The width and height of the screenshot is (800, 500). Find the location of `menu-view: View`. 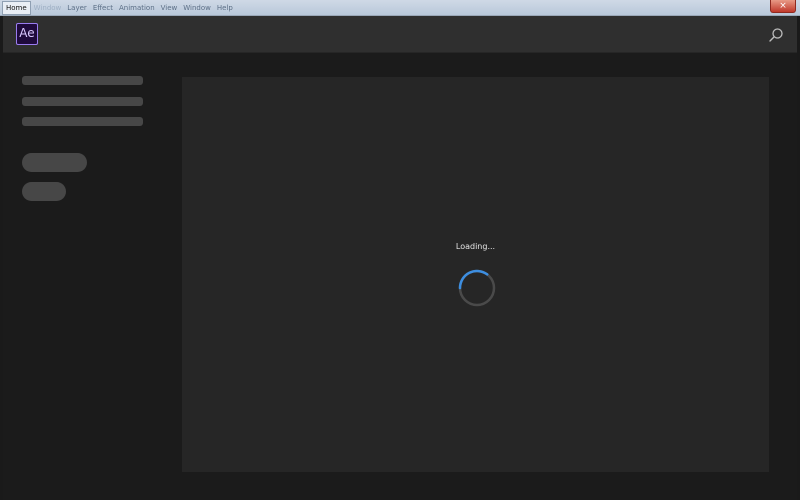

menu-view: View is located at coordinates (169, 8).